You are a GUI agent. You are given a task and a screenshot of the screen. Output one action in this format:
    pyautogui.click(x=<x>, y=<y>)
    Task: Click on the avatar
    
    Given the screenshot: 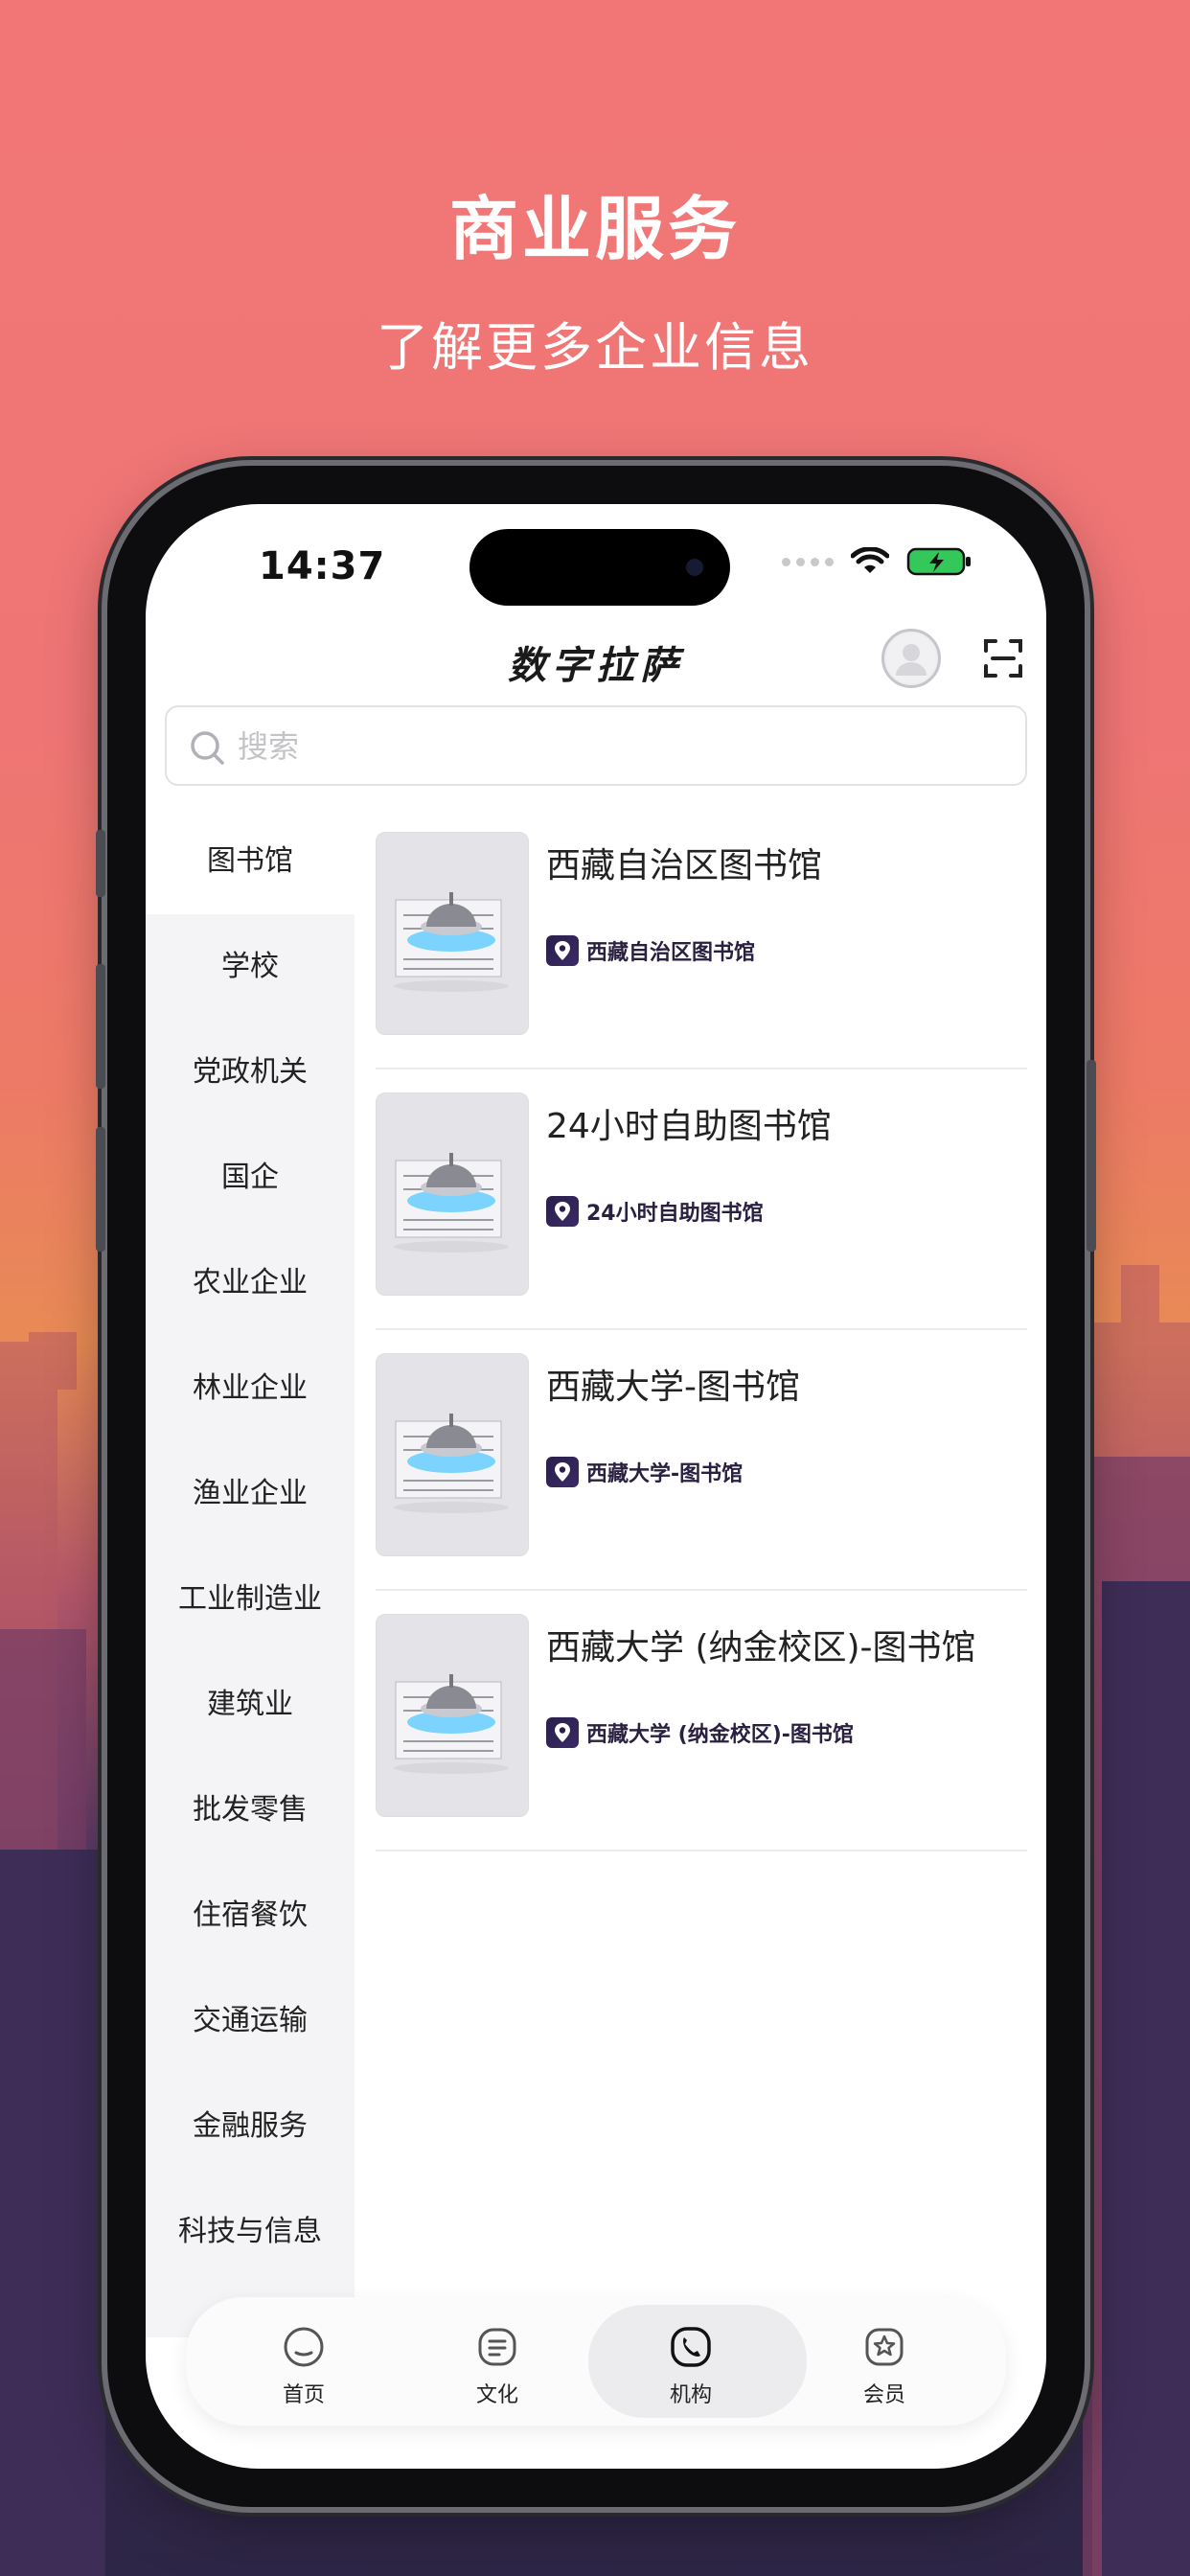 What is the action you would take?
    pyautogui.click(x=911, y=658)
    